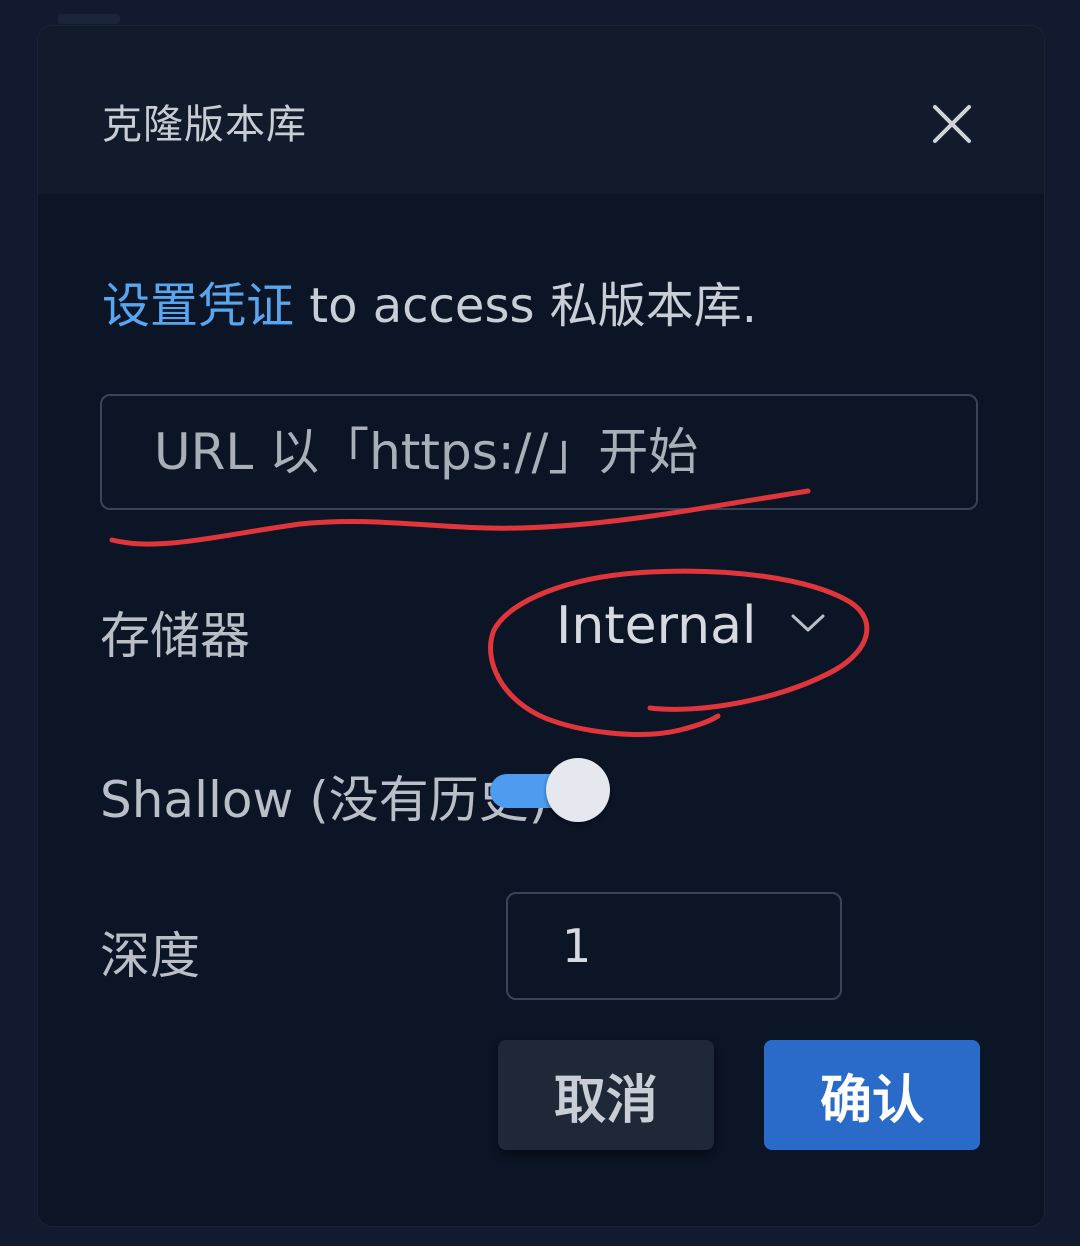  Describe the element at coordinates (872, 1095) in the screenshot. I see `confirm-button: 确认` at that location.